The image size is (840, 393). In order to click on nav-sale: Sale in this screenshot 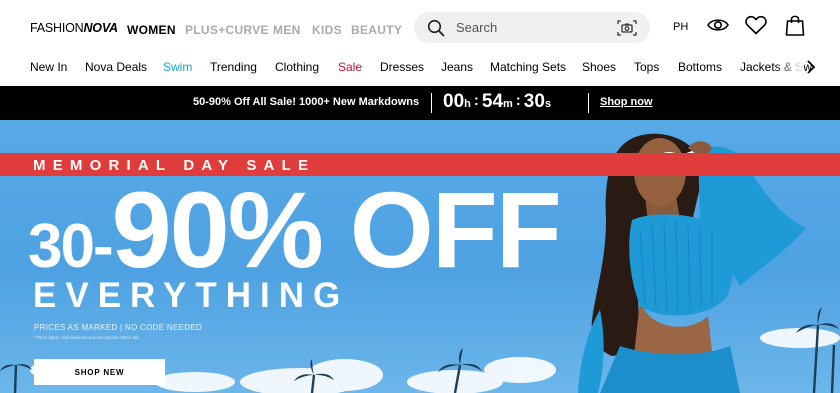, I will do `click(350, 67)`.